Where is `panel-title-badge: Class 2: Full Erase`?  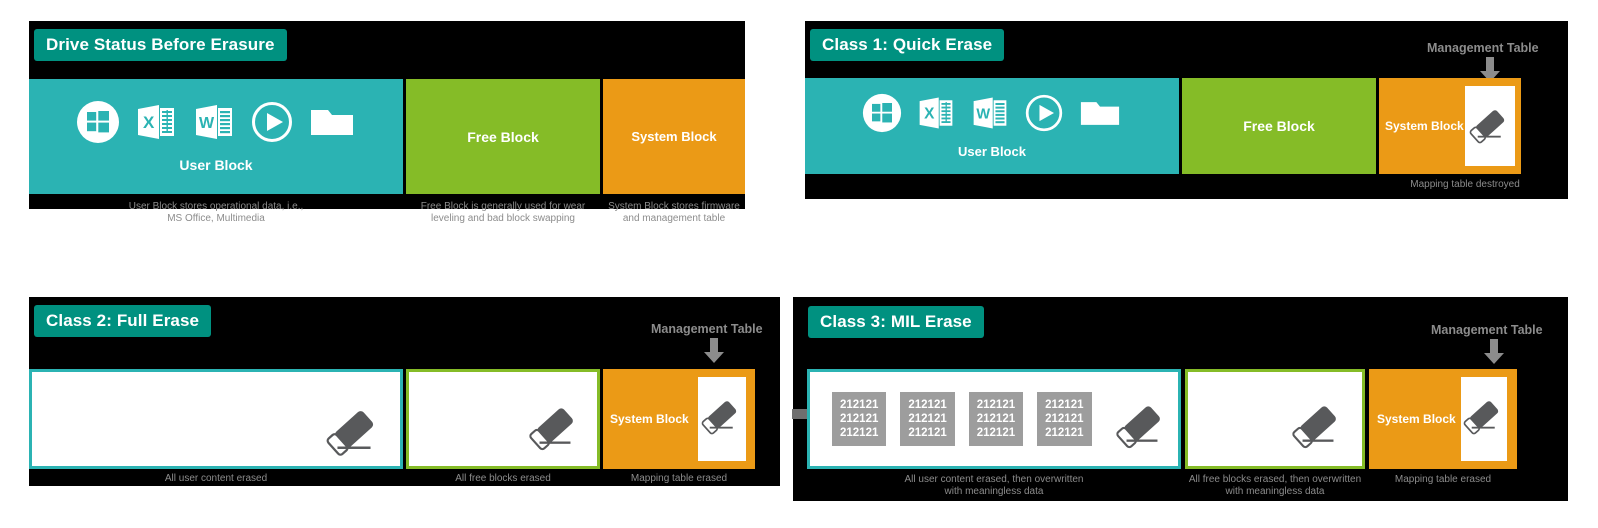 panel-title-badge: Class 2: Full Erase is located at coordinates (123, 321).